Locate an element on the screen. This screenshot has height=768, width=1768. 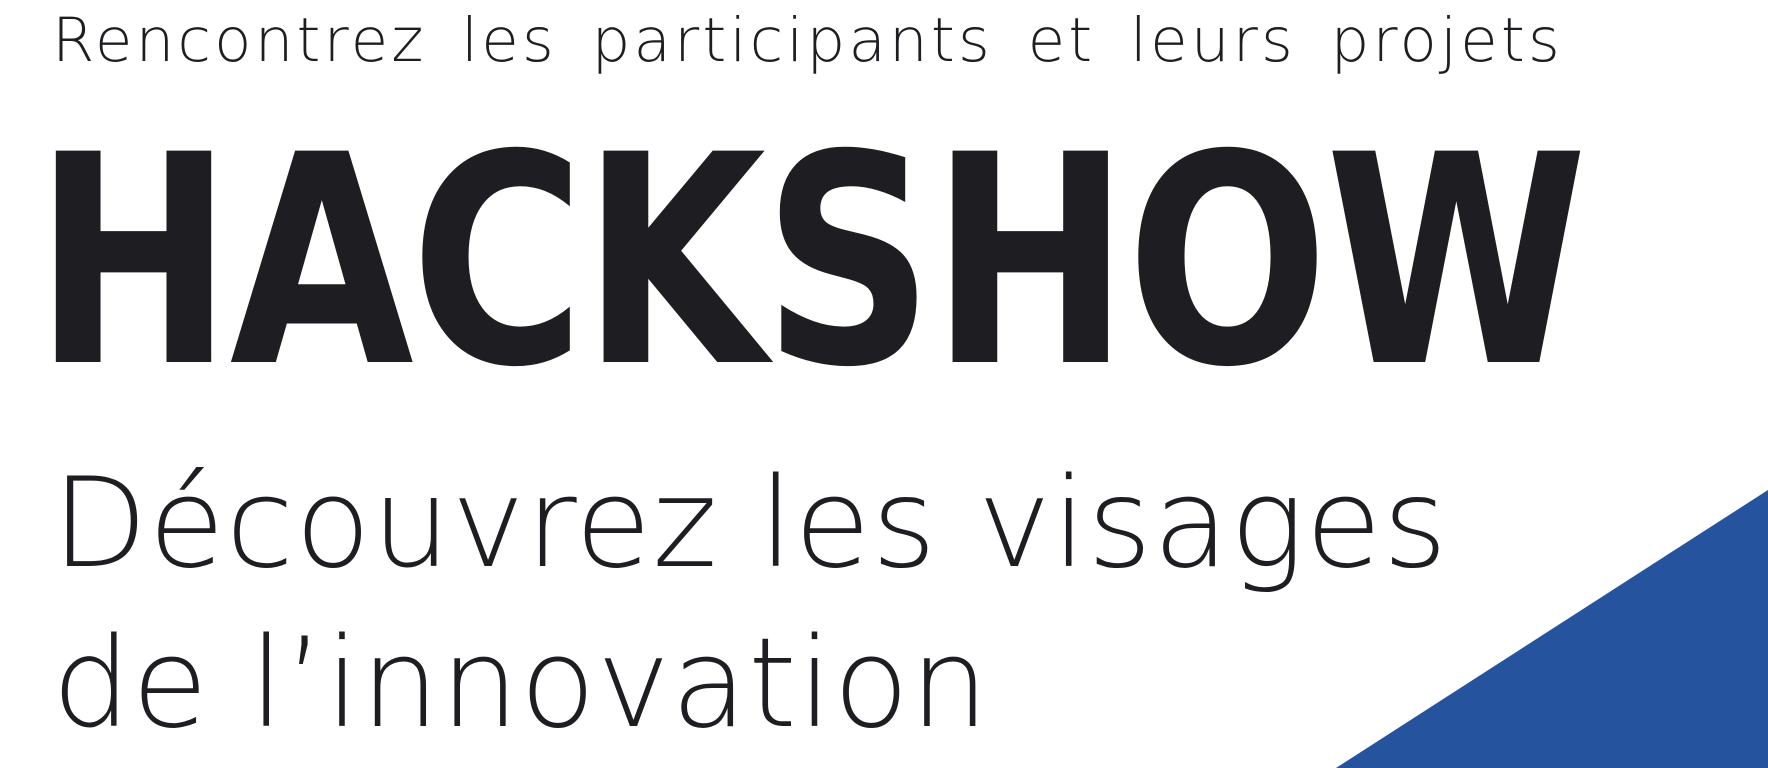
tagline-line-2: de l’innovation is located at coordinates (521, 684).